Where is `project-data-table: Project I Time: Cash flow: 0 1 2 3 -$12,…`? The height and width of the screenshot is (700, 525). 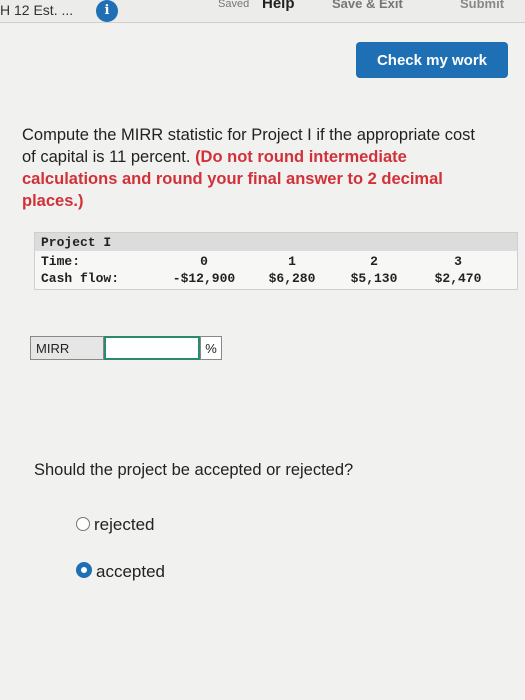
project-data-table: Project I Time: Cash flow: 0 1 2 3 -$12,… is located at coordinates (276, 261).